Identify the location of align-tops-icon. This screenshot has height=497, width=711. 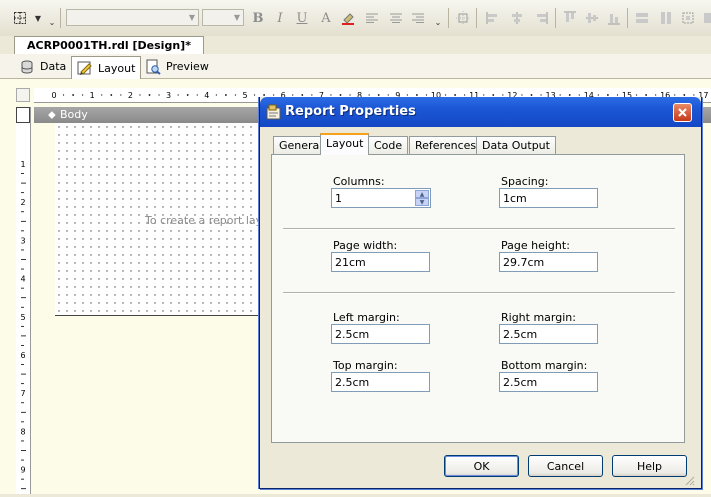
(570, 18).